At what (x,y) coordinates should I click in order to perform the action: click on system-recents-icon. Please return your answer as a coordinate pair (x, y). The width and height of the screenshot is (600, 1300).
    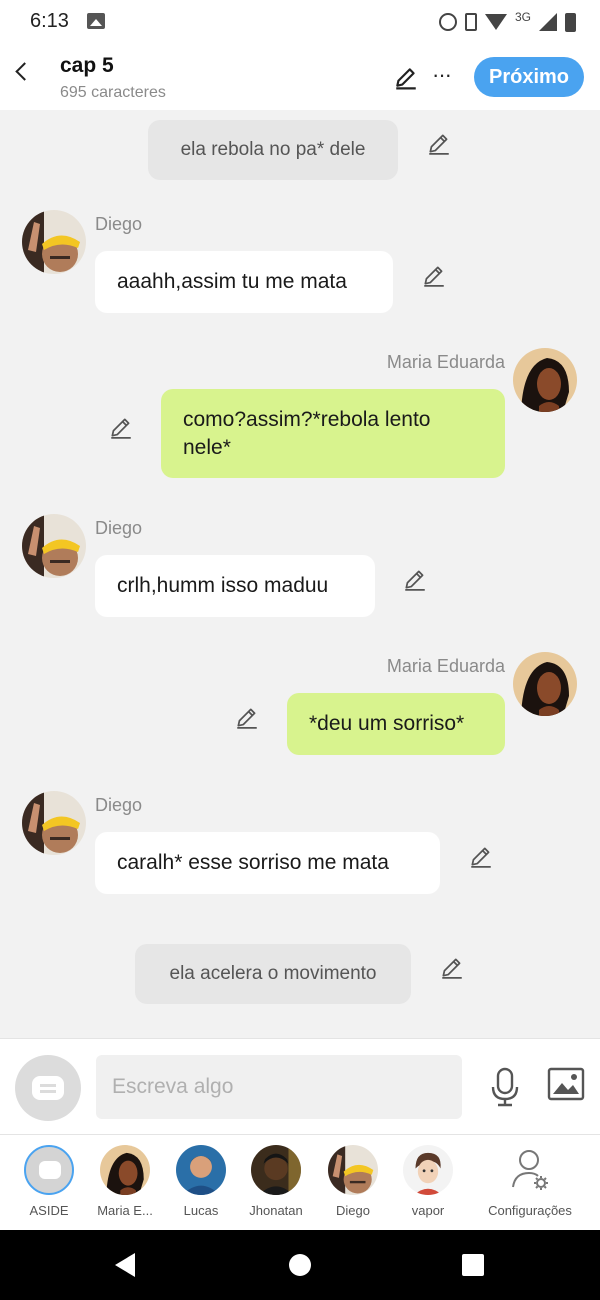
    Looking at the image, I should click on (473, 1265).